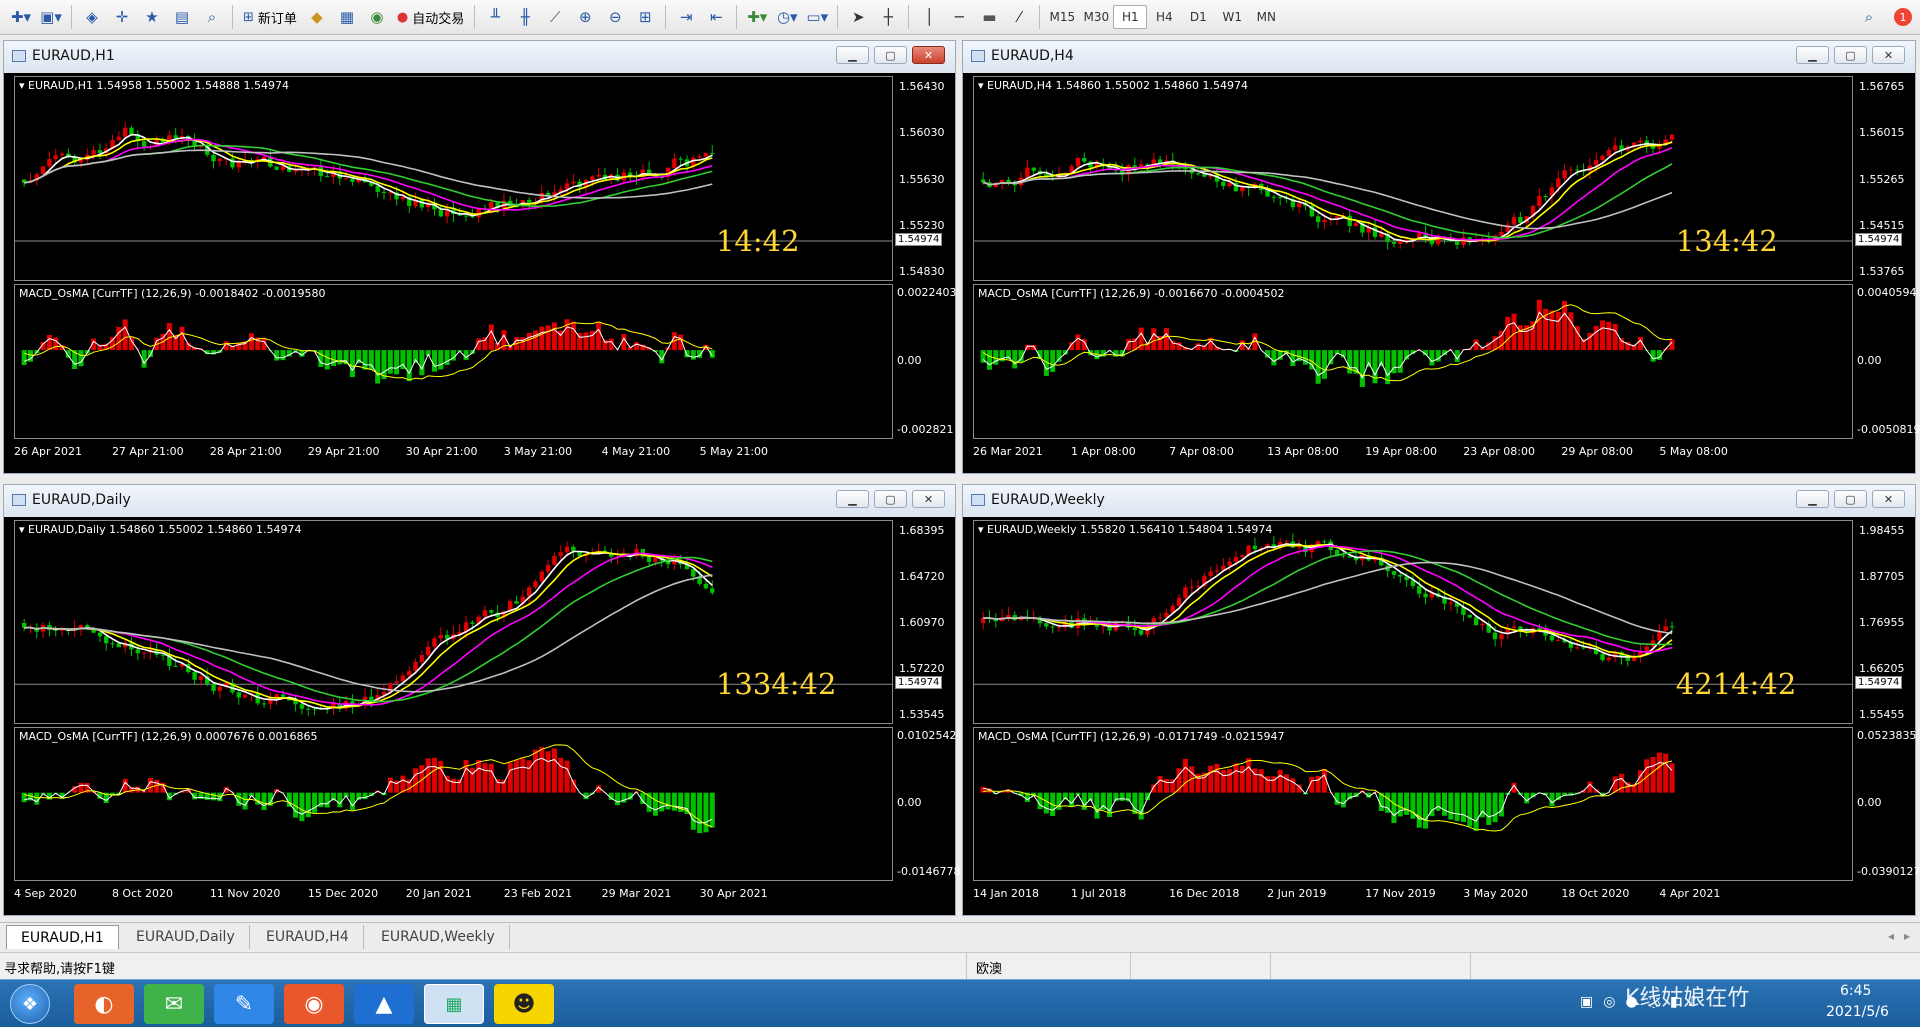 This screenshot has width=1920, height=1027. Describe the element at coordinates (555, 17) in the screenshot. I see `line-chart-icon: ⟋` at that location.